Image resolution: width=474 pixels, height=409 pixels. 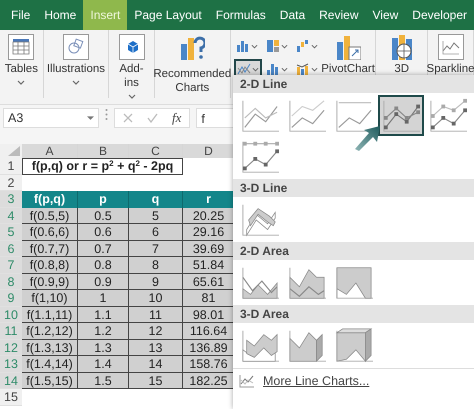 I want to click on ribbon-button-label: PivotChart, so click(x=348, y=70).